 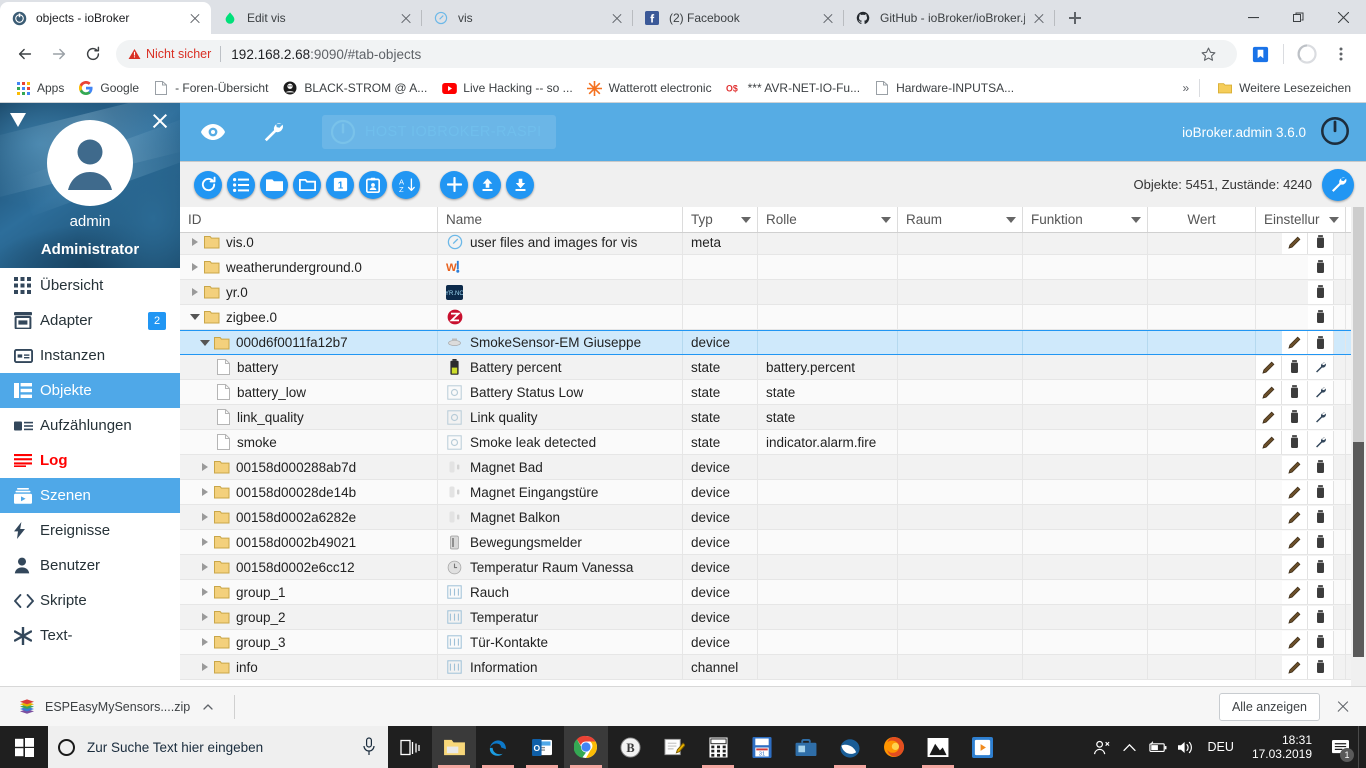 I want to click on sort-az-button: AZ, so click(x=406, y=184).